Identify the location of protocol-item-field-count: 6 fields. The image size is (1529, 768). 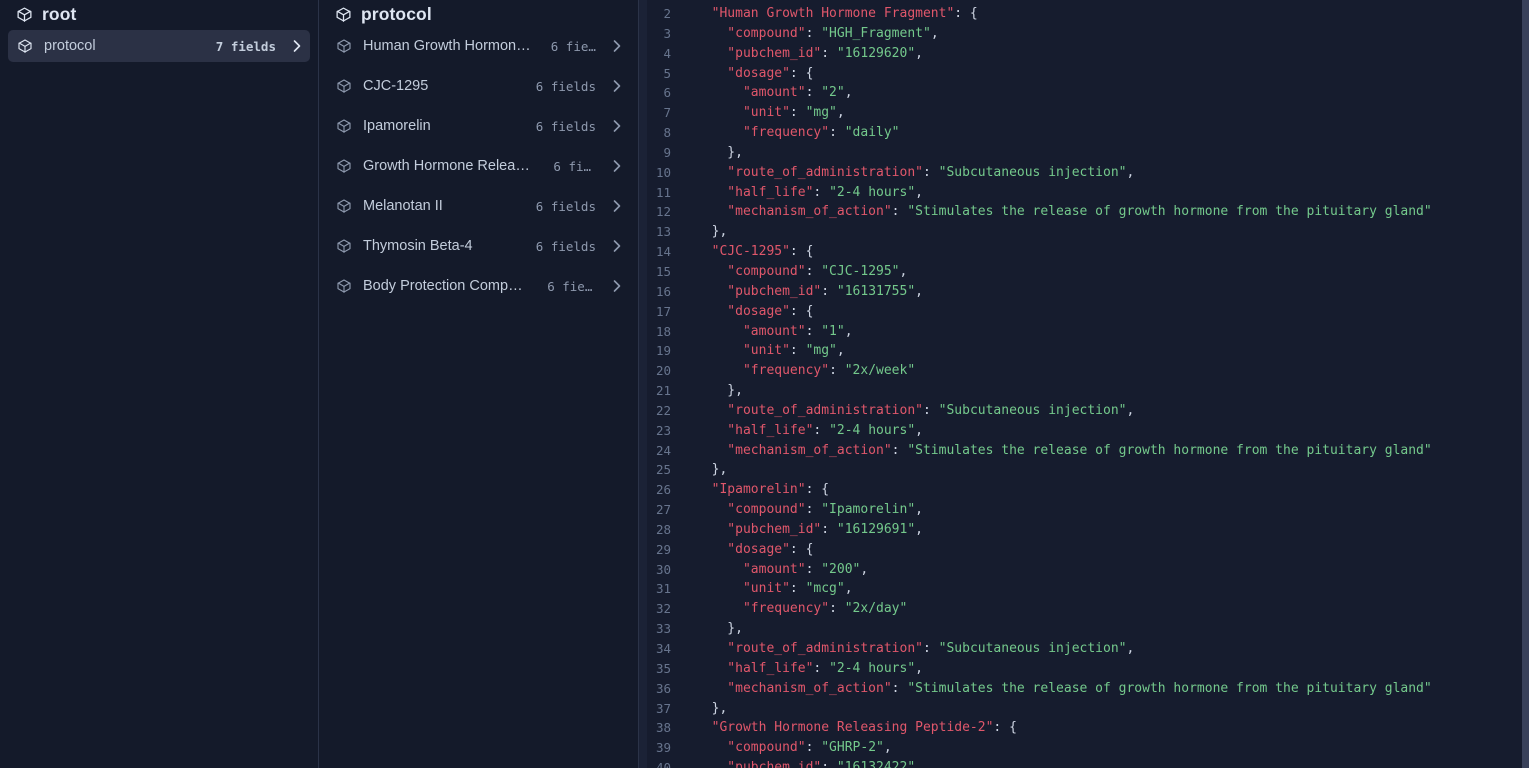
(565, 206).